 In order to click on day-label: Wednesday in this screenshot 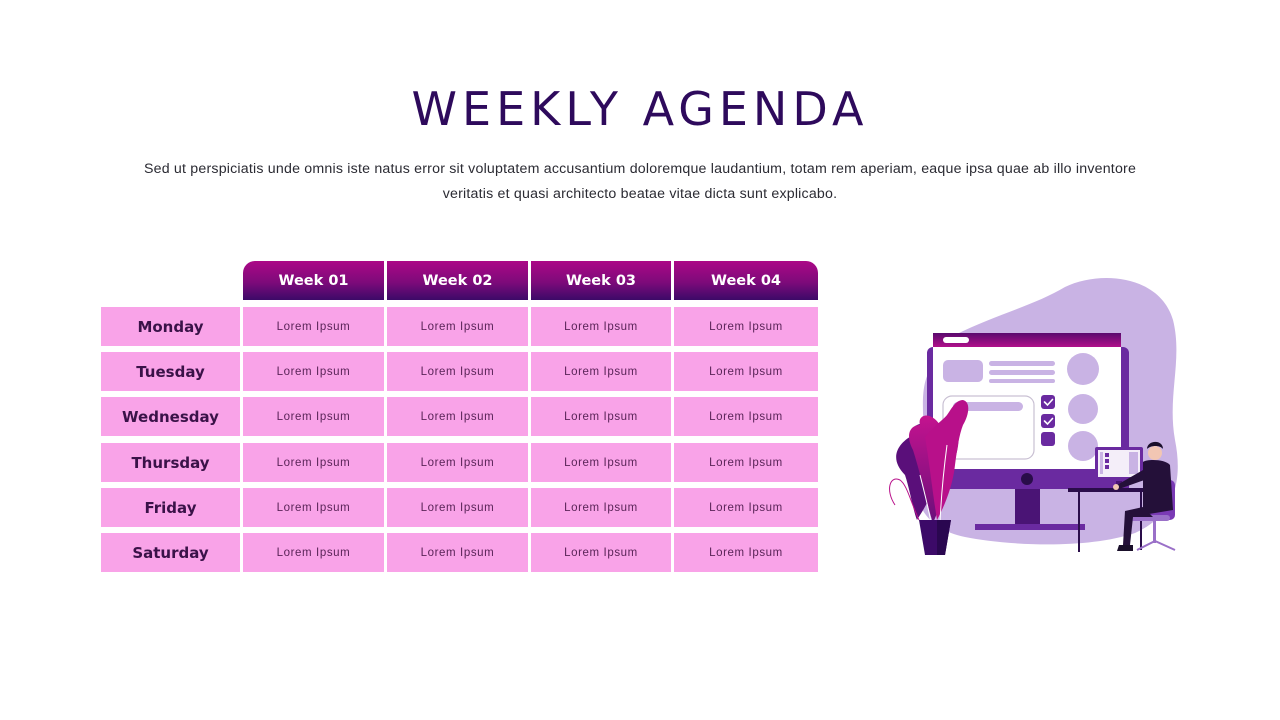, I will do `click(170, 416)`.